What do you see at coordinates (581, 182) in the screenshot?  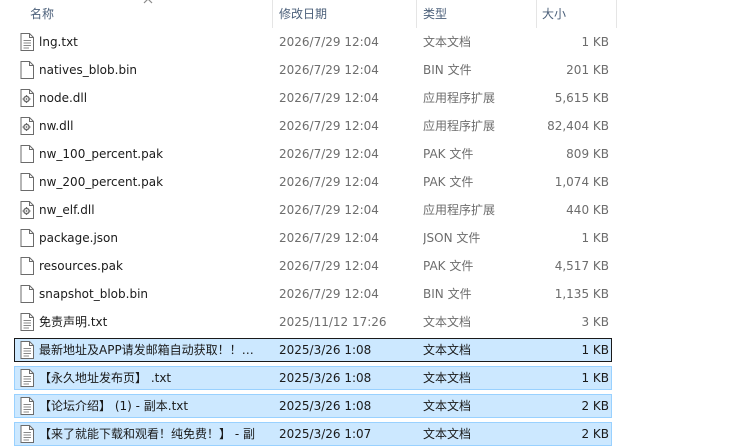 I see `file-size: 1,074 KB` at bounding box center [581, 182].